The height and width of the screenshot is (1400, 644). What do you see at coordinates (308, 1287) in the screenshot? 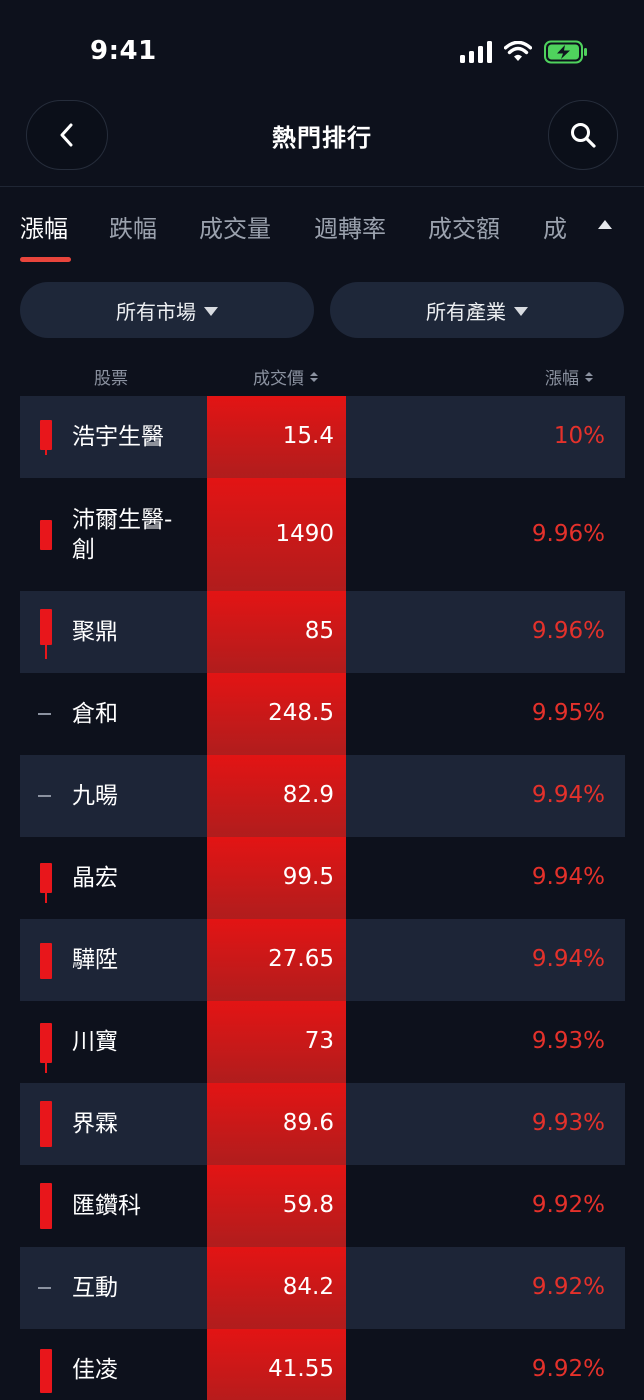
I see `stock-price: 84.2` at bounding box center [308, 1287].